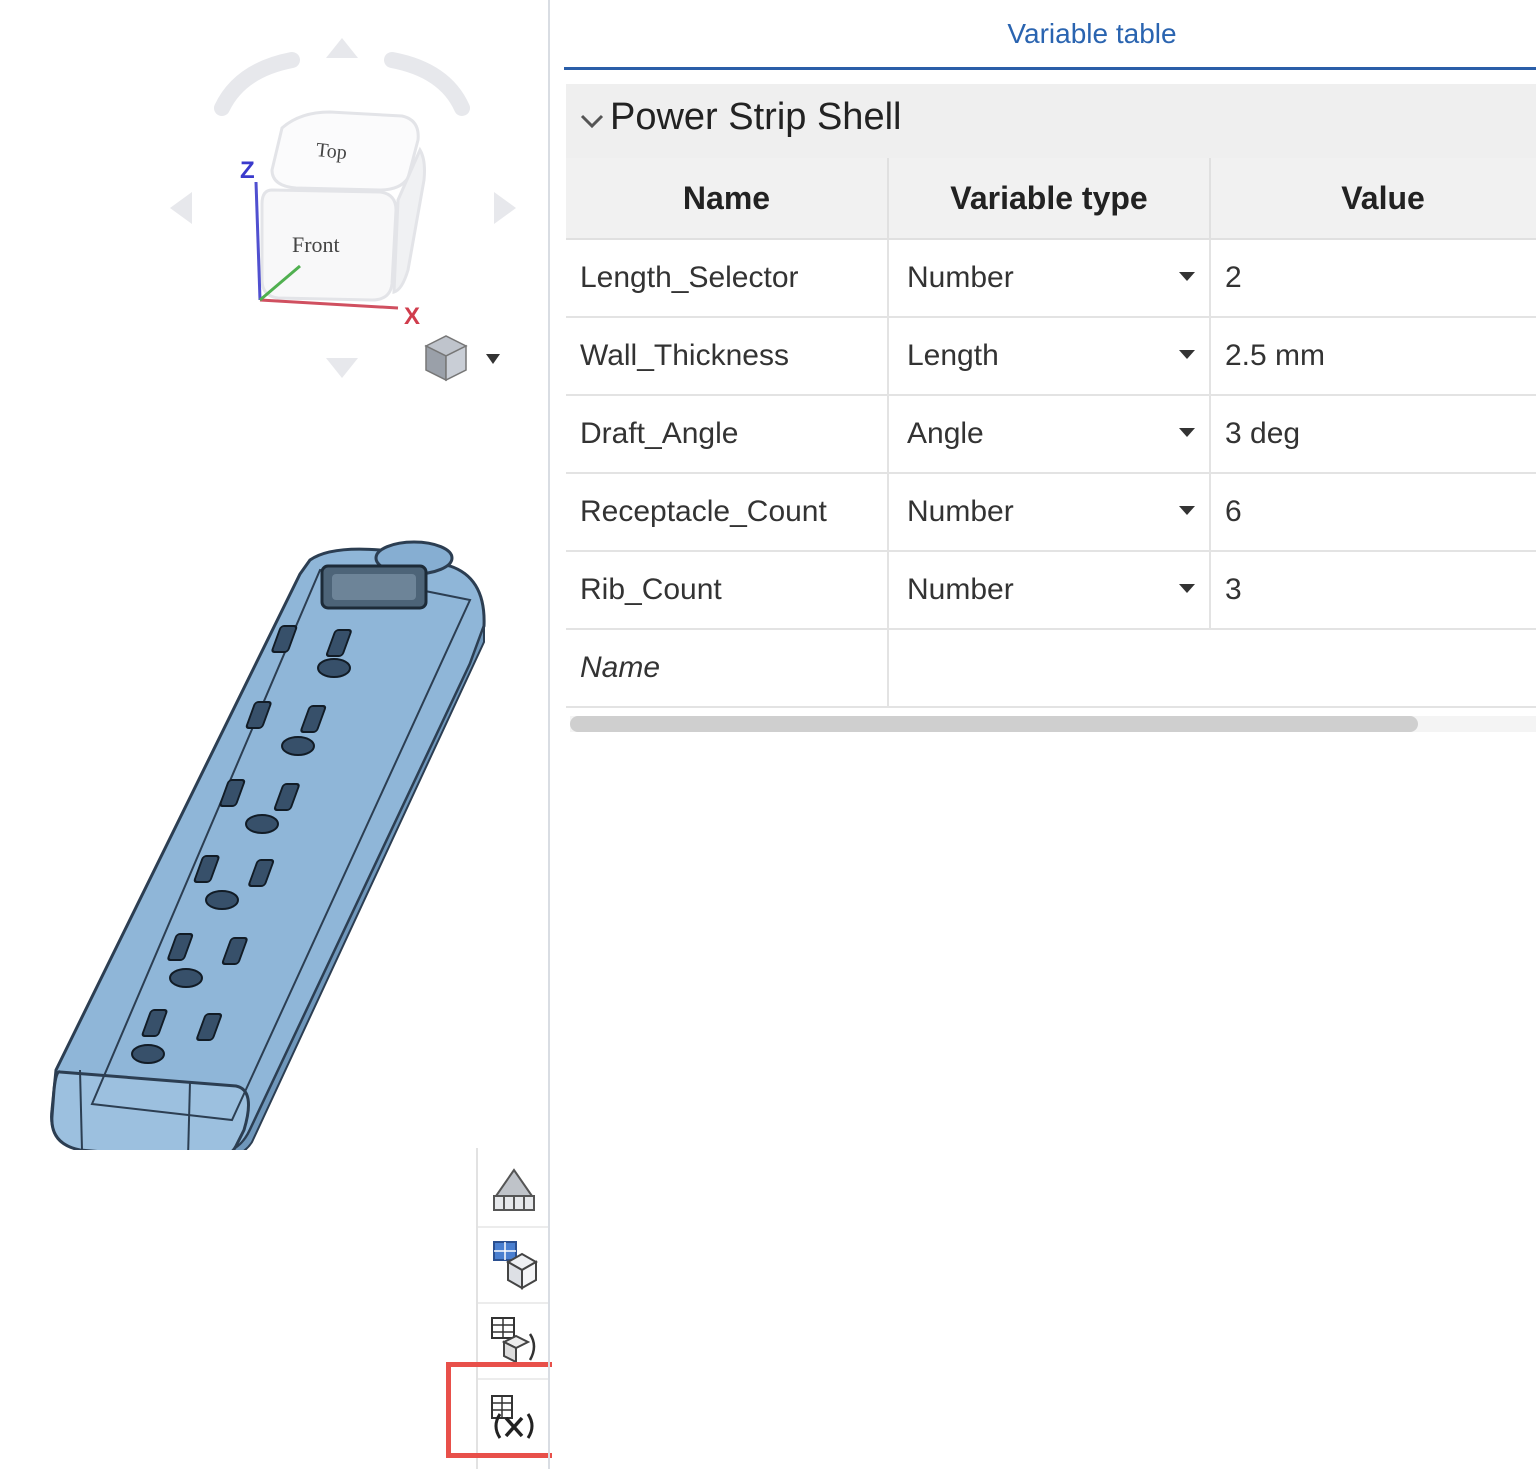 The height and width of the screenshot is (1469, 1536). What do you see at coordinates (316, 244) in the screenshot?
I see `cube-front-label: Front` at bounding box center [316, 244].